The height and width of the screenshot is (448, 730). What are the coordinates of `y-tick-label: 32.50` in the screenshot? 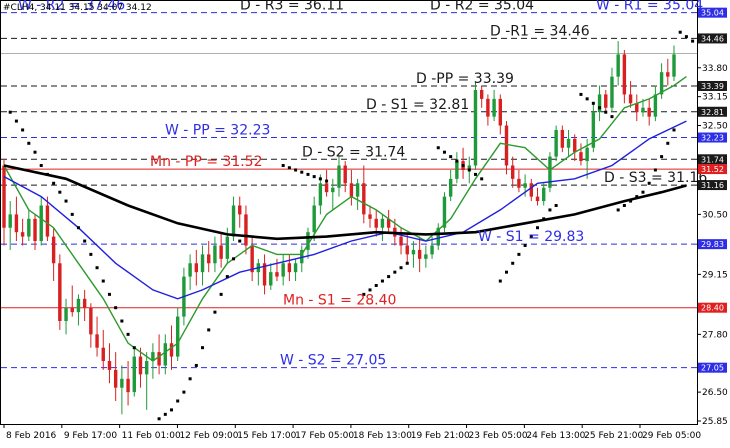 It's located at (715, 127).